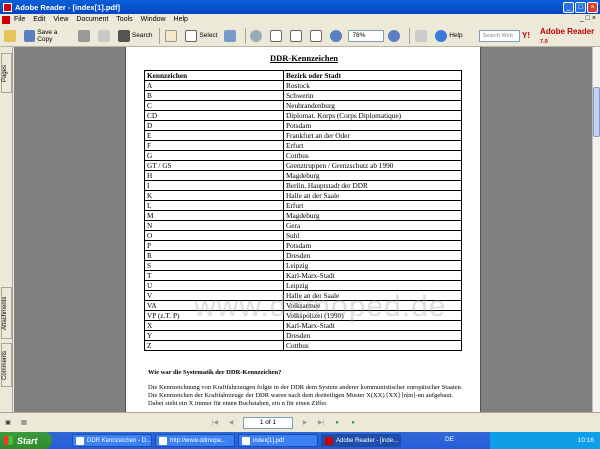 The image size is (600, 449). What do you see at coordinates (303, 175) in the screenshot?
I see `table-row: H Magdeburg` at bounding box center [303, 175].